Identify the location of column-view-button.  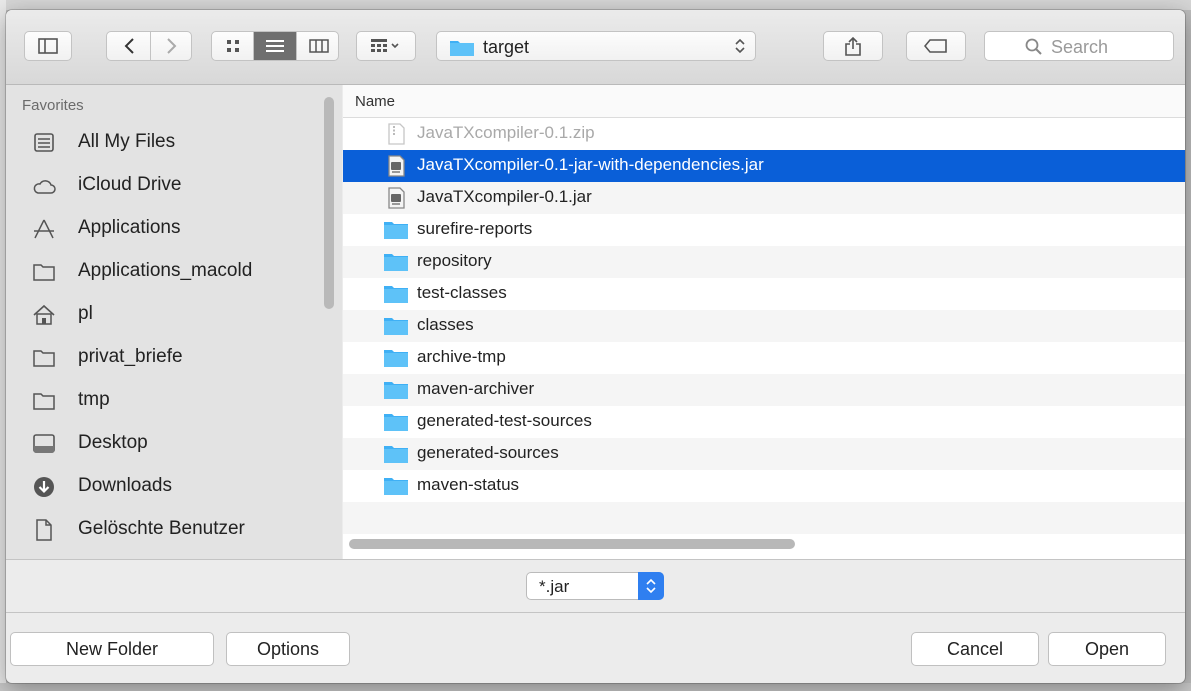
(317, 46).